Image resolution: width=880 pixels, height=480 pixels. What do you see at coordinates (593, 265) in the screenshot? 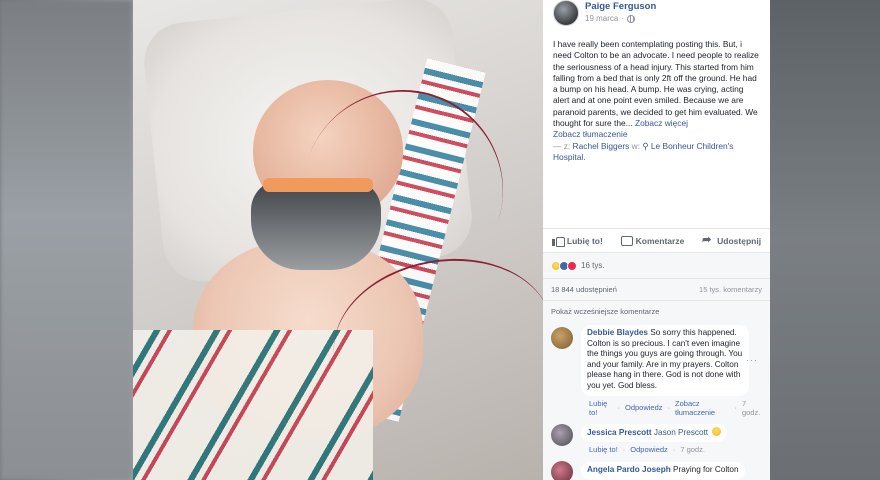
I see `reaction-count: 16 tys.` at bounding box center [593, 265].